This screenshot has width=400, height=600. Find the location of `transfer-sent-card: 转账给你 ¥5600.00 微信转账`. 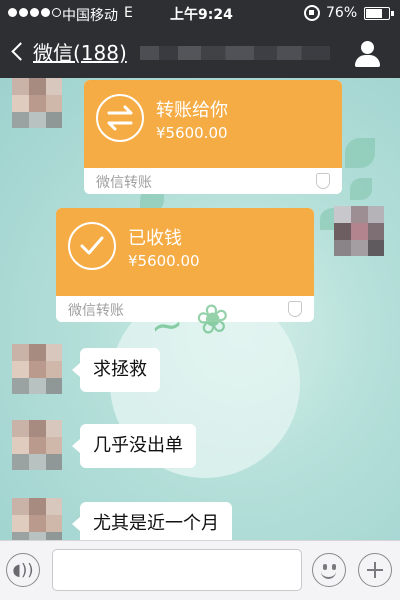

transfer-sent-card: 转账给你 ¥5600.00 微信转账 is located at coordinates (213, 137).